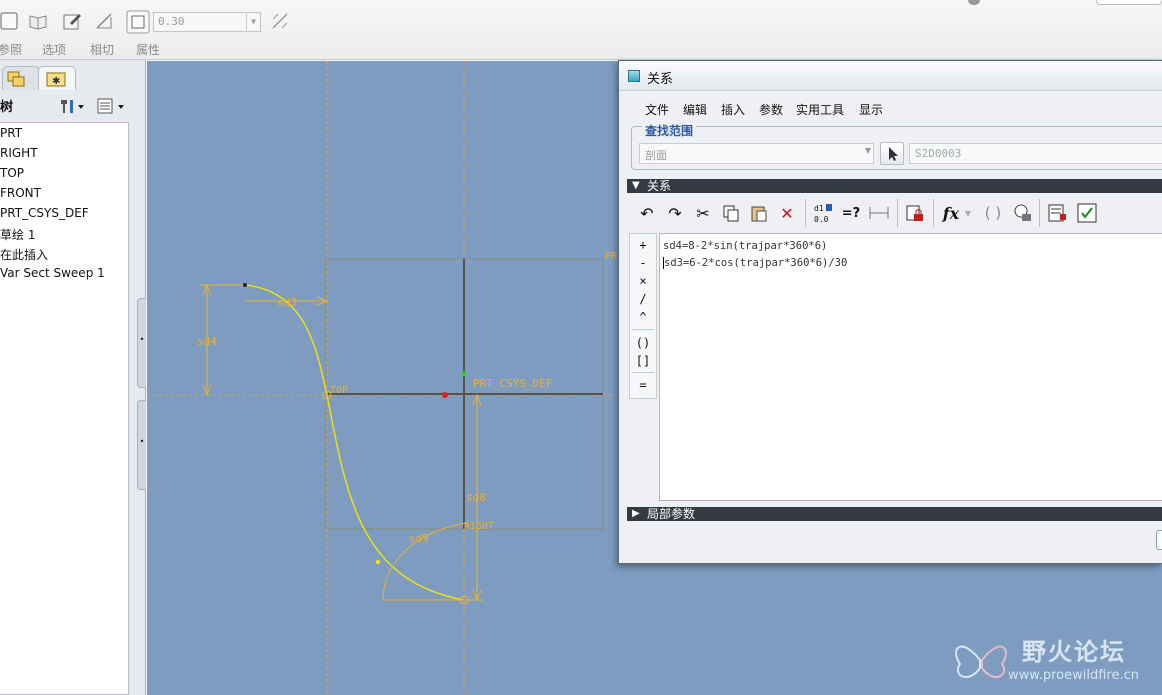  I want to click on parentheses-icon: ( ), so click(993, 213).